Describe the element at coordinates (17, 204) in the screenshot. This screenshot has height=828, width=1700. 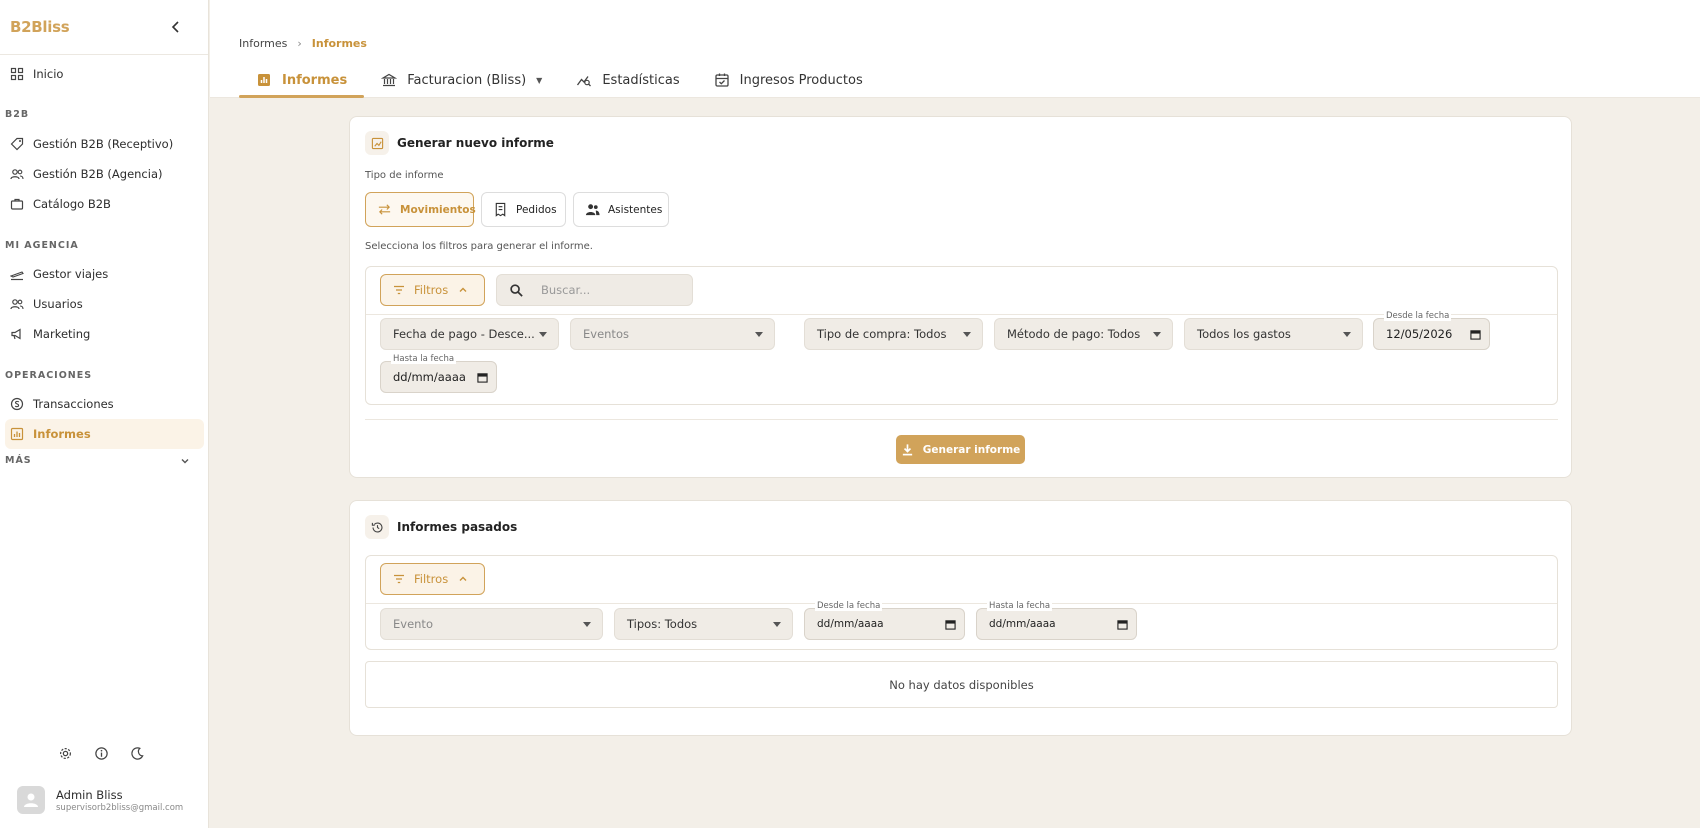
I see `briefcase-icon` at that location.